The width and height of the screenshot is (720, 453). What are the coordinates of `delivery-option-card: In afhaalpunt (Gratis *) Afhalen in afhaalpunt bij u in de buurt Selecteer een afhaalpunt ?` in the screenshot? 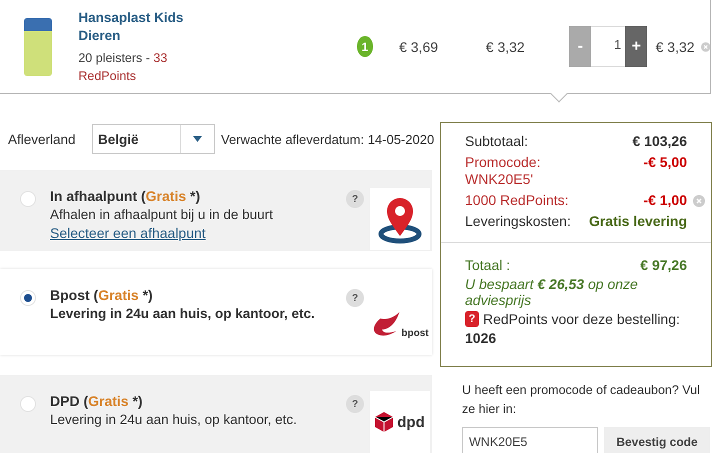 It's located at (216, 210).